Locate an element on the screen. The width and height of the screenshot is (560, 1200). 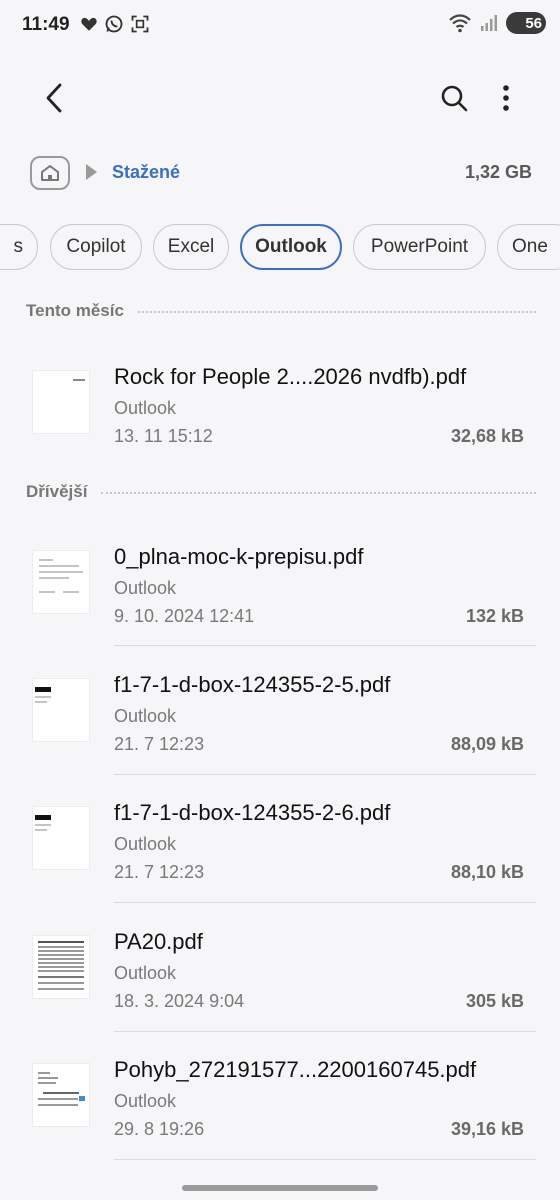
file-size: 88,09 kB is located at coordinates (487, 744).